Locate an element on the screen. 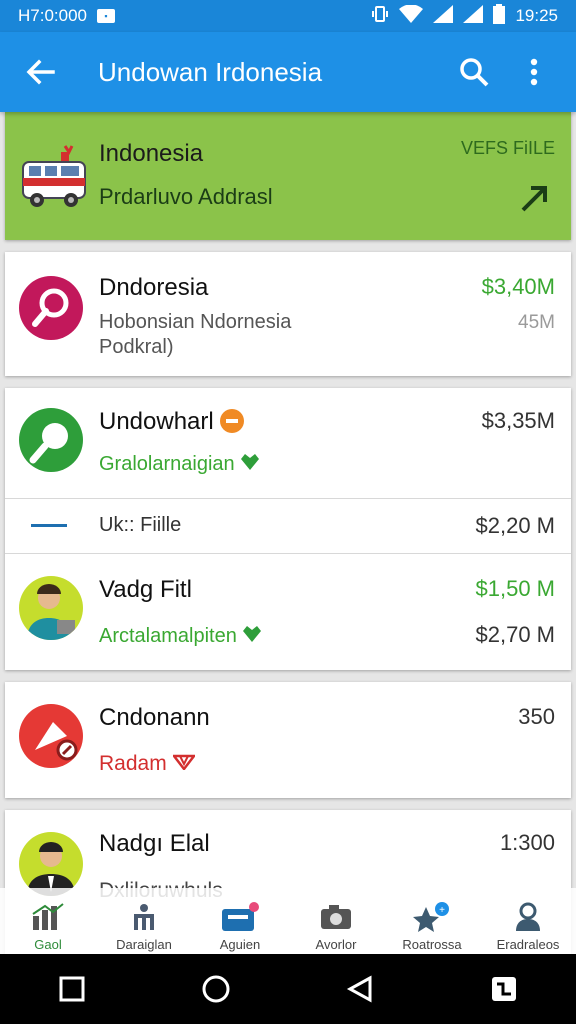  square-icon is located at coordinates (72, 989).